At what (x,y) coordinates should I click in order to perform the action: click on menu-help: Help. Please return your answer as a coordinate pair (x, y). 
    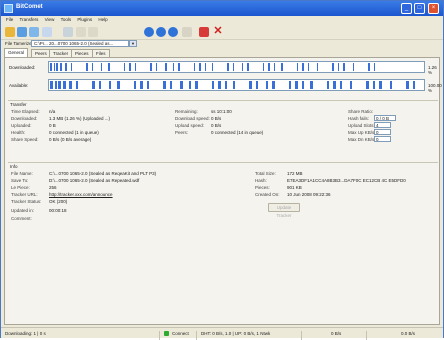
    Looking at the image, I should click on (102, 20).